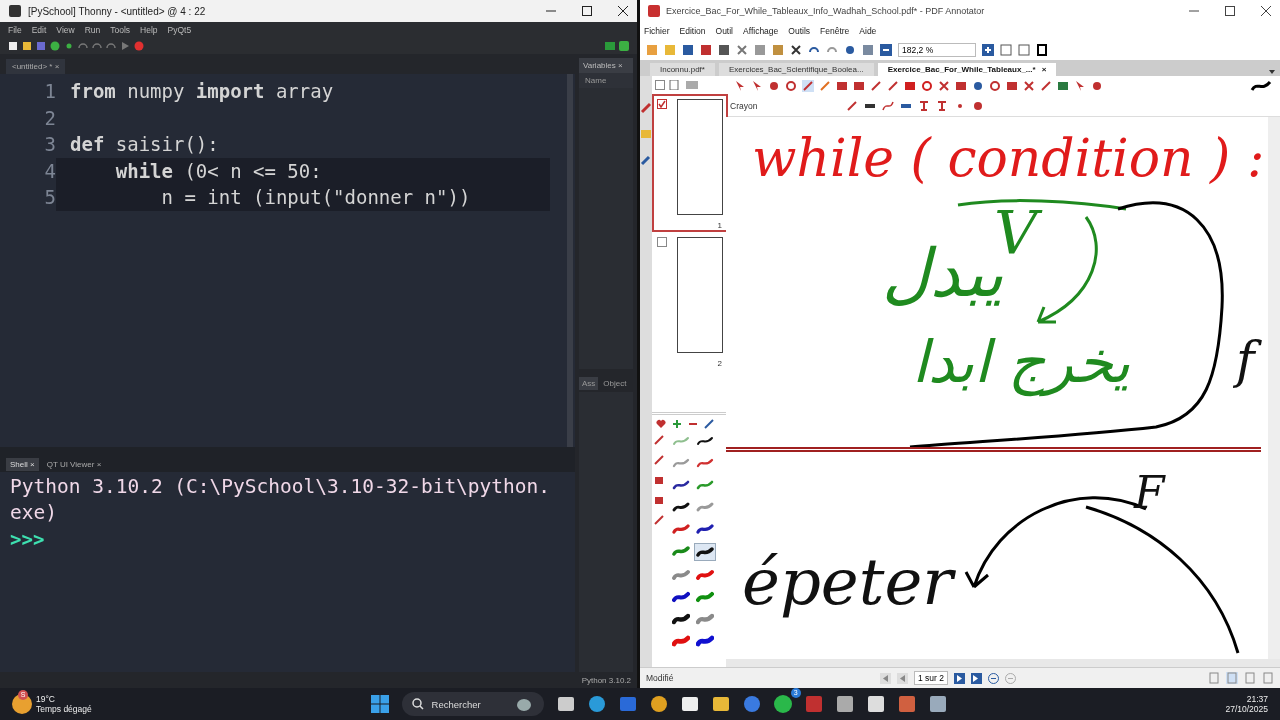 The height and width of the screenshot is (720, 1280). Describe the element at coordinates (993, 678) in the screenshot. I see `back-icon` at that location.